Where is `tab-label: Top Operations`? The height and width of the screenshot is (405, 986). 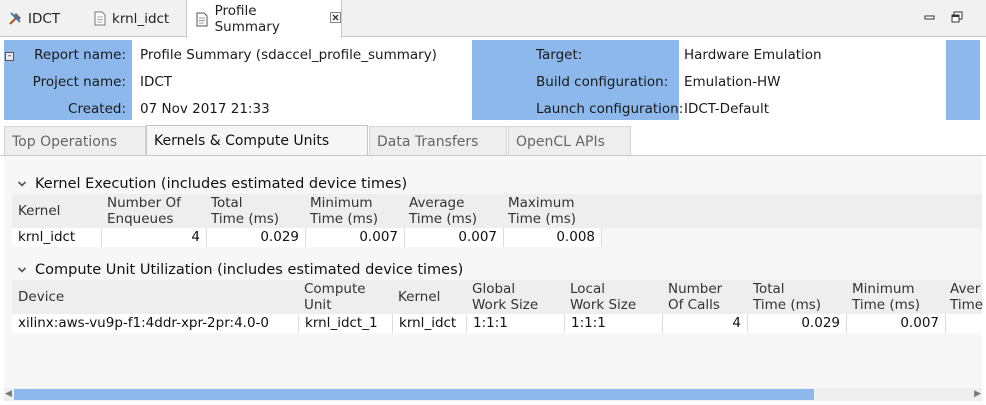 tab-label: Top Operations is located at coordinates (65, 141).